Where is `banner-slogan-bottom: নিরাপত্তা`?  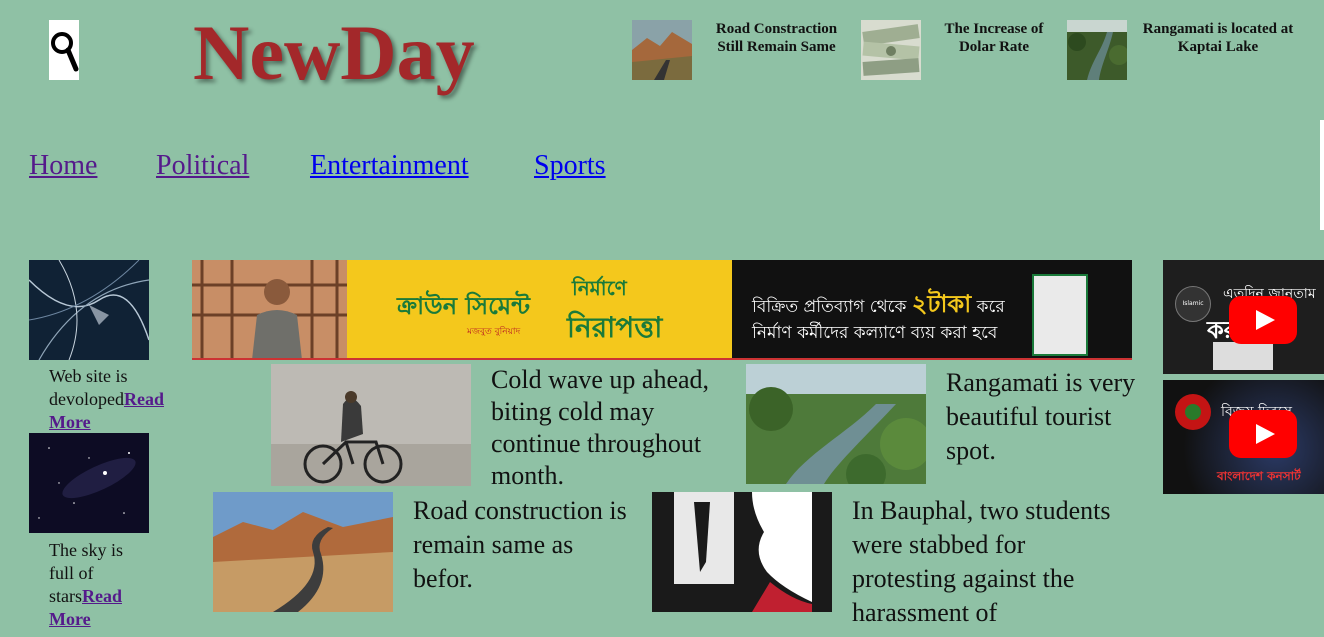 banner-slogan-bottom: নিরাপত্তা is located at coordinates (615, 327).